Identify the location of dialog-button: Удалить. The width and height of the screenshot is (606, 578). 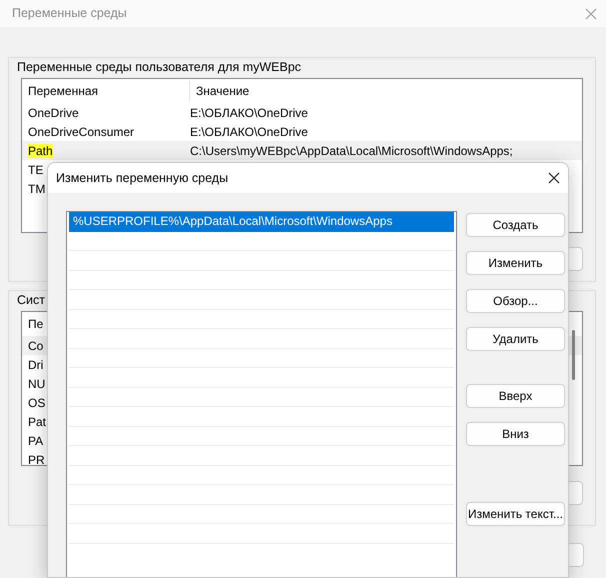
(515, 339).